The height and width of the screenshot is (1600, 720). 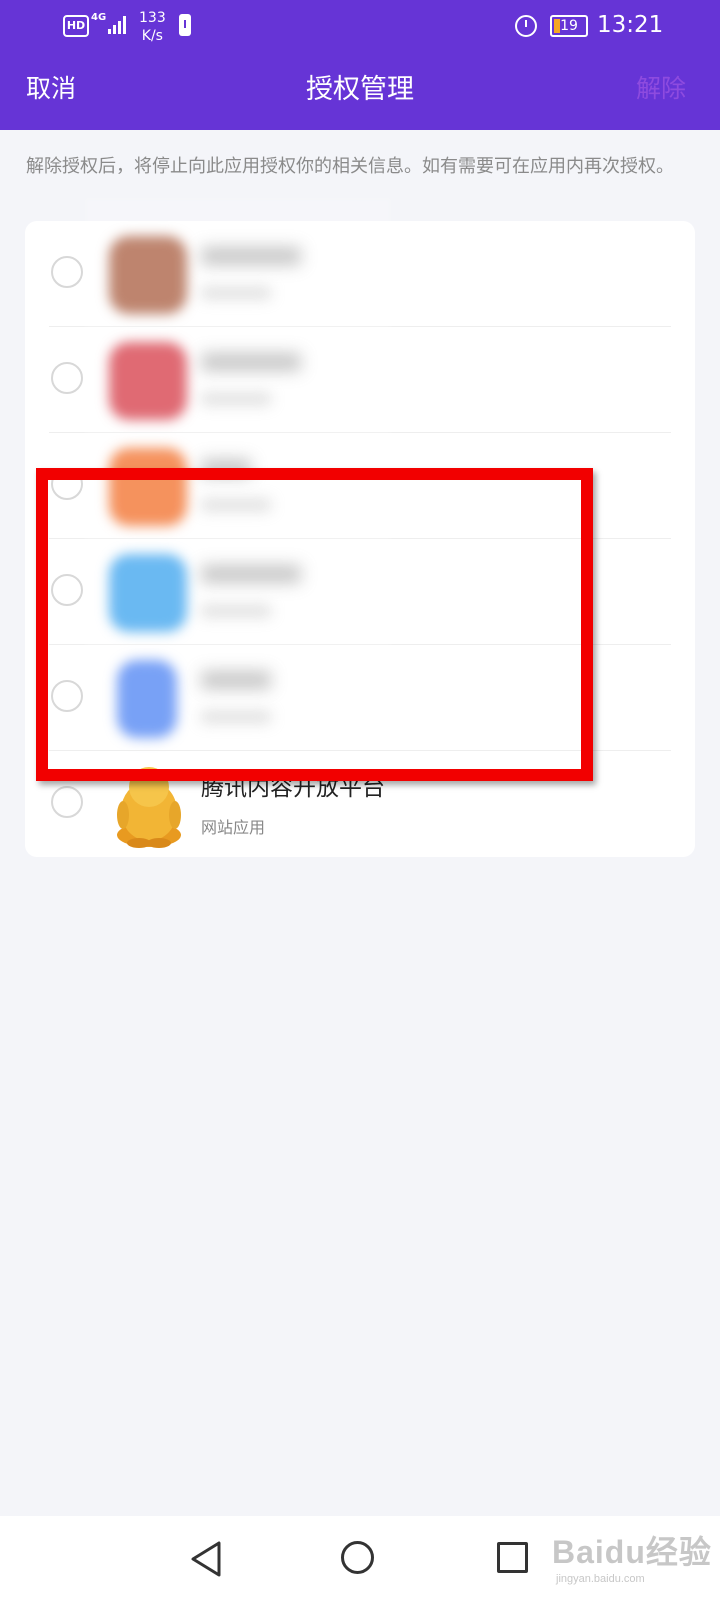 What do you see at coordinates (569, 26) in the screenshot?
I see `battery-indicator: 19` at bounding box center [569, 26].